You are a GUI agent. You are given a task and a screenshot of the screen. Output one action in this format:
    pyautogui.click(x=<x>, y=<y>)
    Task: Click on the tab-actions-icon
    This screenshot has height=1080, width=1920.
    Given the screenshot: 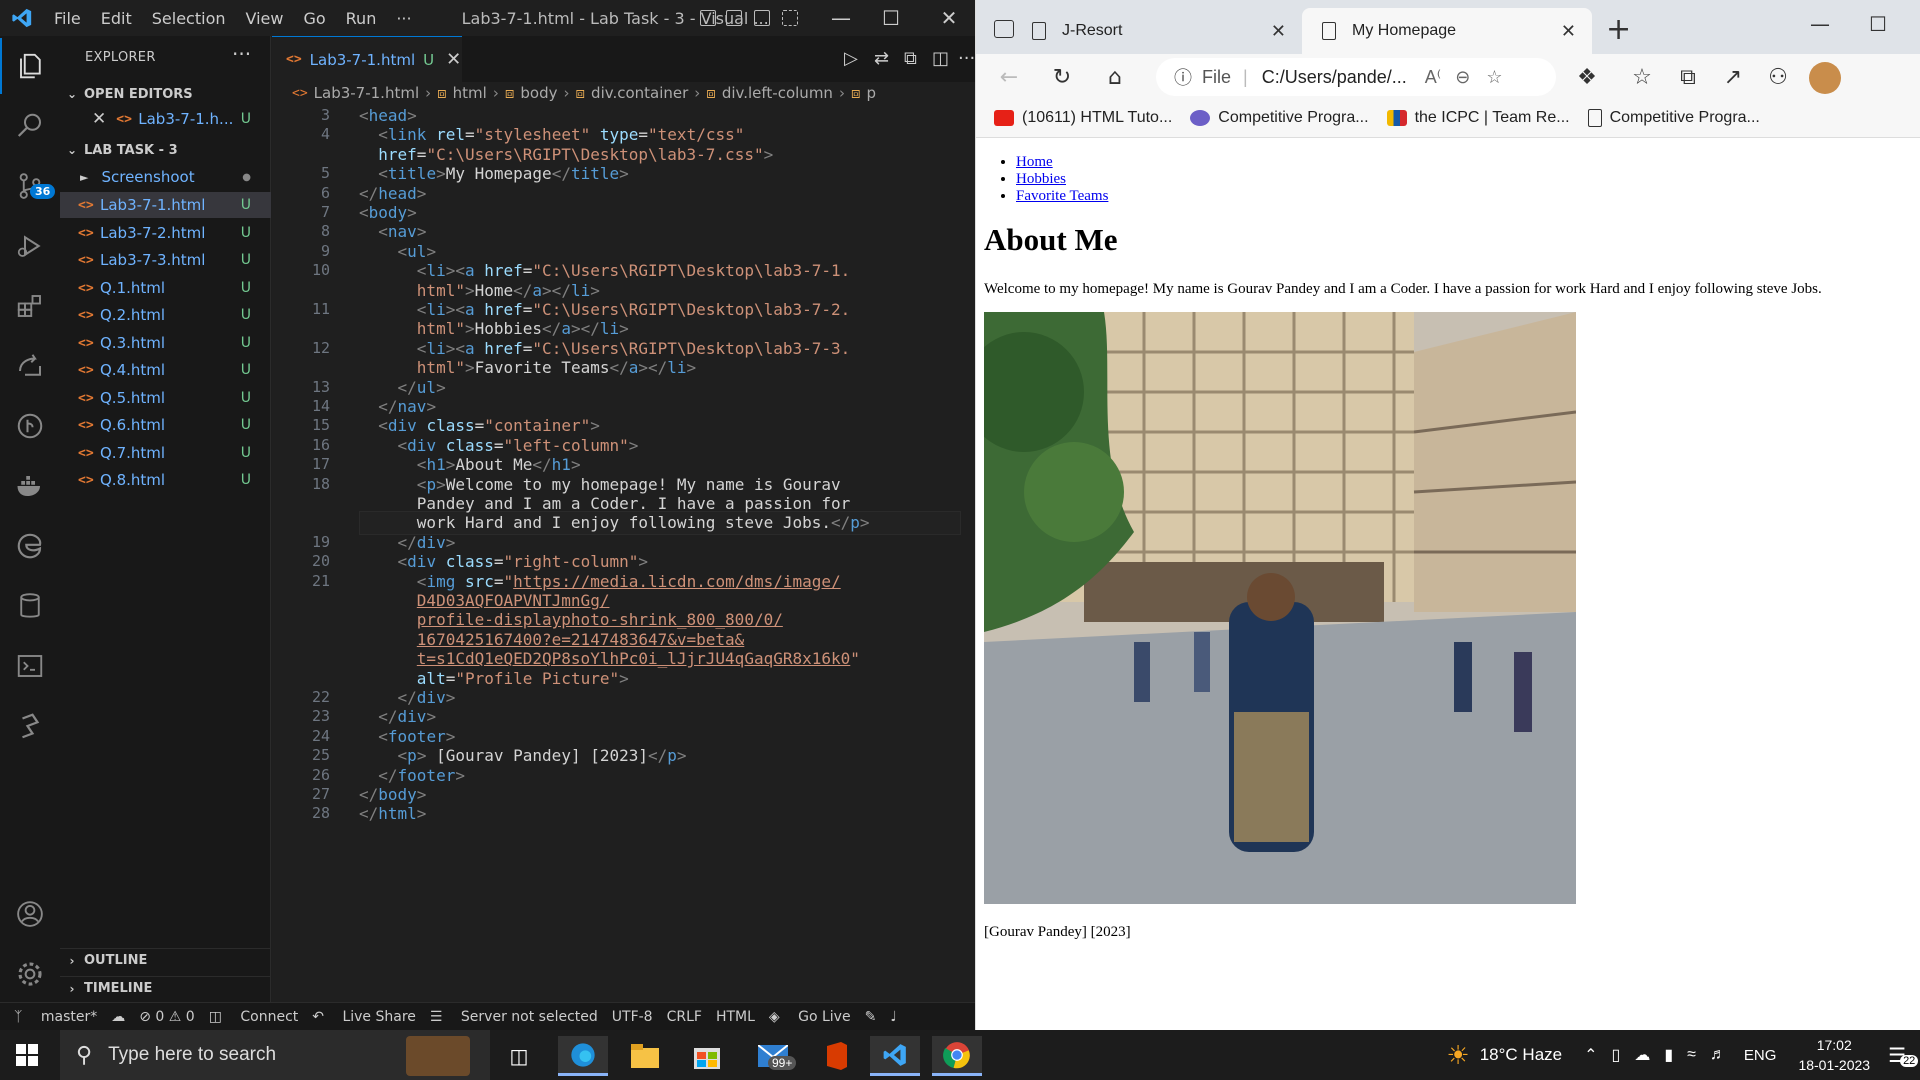 What is the action you would take?
    pyautogui.click(x=1004, y=29)
    